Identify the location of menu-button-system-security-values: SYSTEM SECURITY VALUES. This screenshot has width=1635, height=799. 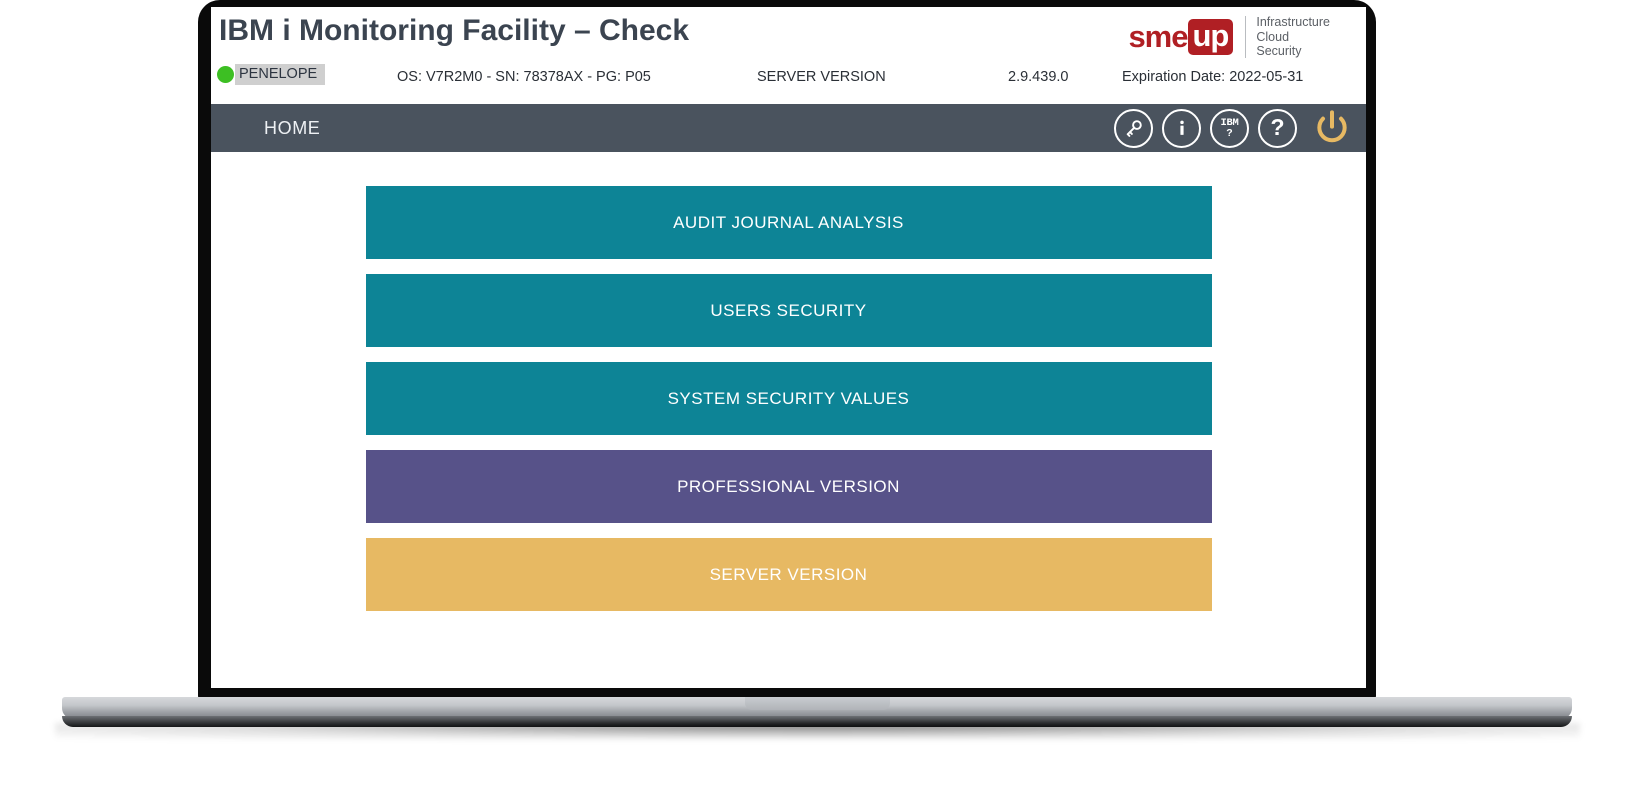
(788, 398).